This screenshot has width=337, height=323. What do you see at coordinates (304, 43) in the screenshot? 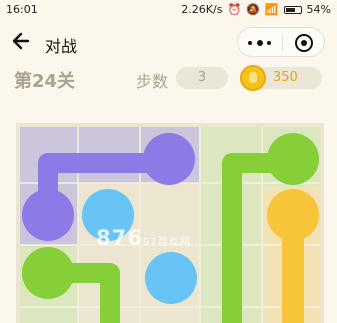
I see `close-target-icon` at bounding box center [304, 43].